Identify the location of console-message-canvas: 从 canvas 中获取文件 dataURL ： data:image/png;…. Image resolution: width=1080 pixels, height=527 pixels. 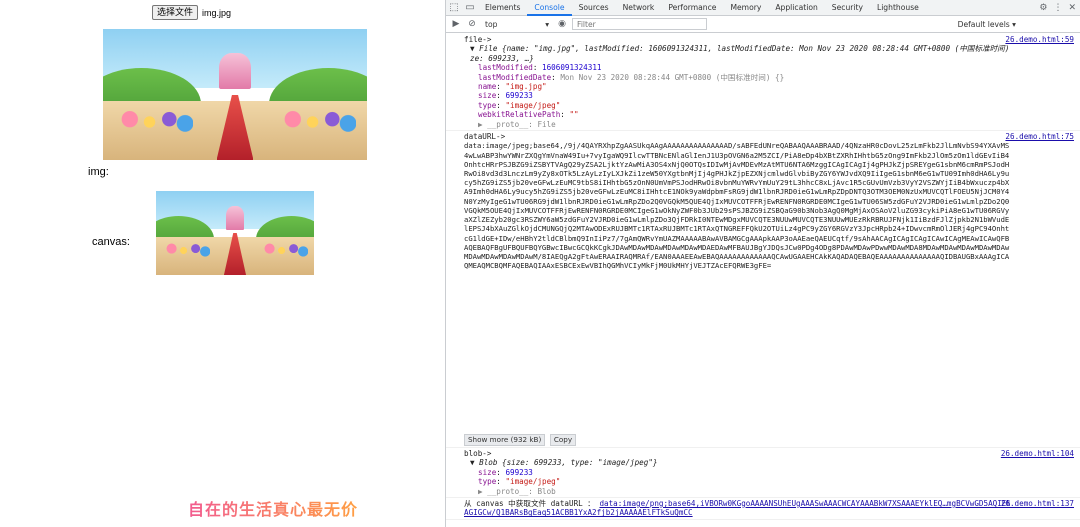
(763, 509).